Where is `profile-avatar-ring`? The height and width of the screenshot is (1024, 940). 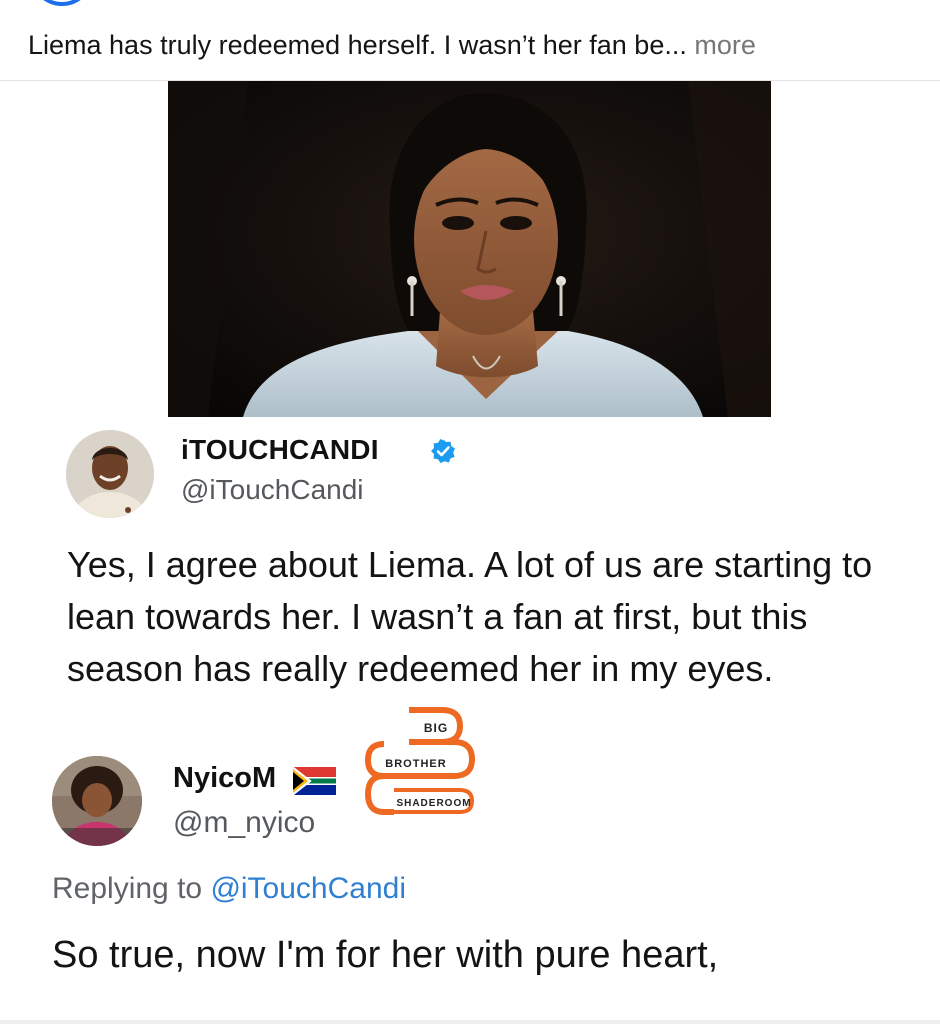 profile-avatar-ring is located at coordinates (62, 3).